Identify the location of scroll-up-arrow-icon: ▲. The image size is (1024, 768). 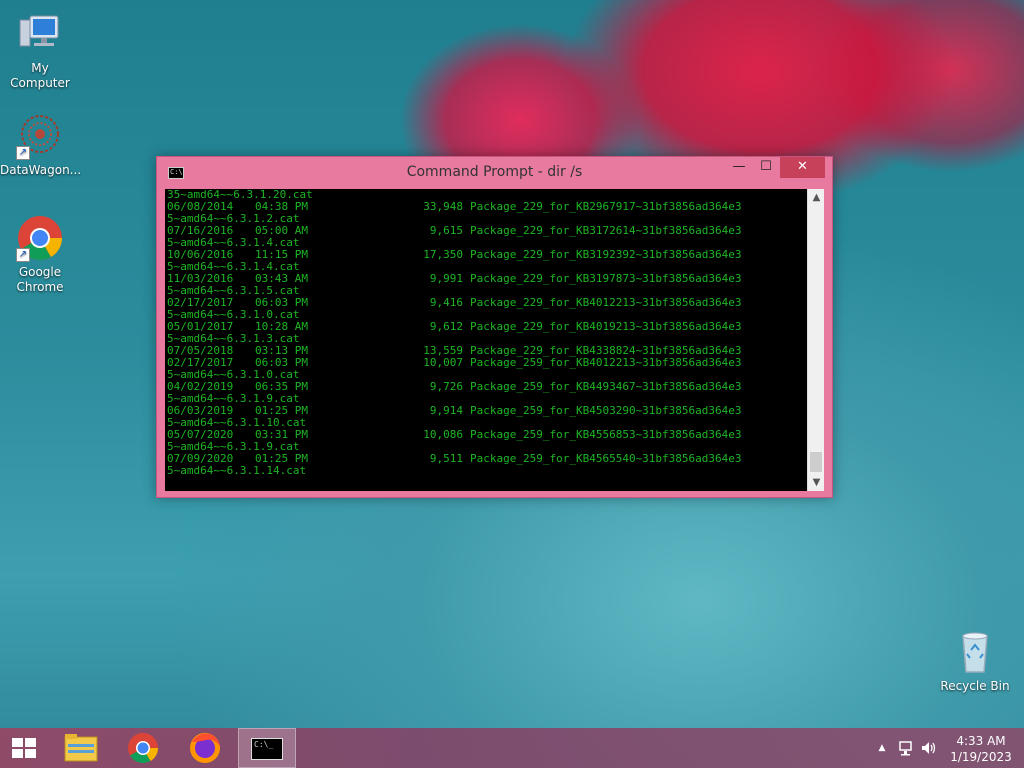
(816, 197).